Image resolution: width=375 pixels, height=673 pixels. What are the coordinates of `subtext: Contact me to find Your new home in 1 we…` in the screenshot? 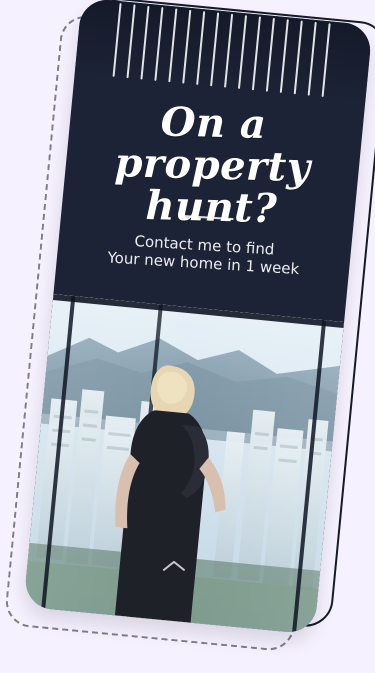 It's located at (203, 255).